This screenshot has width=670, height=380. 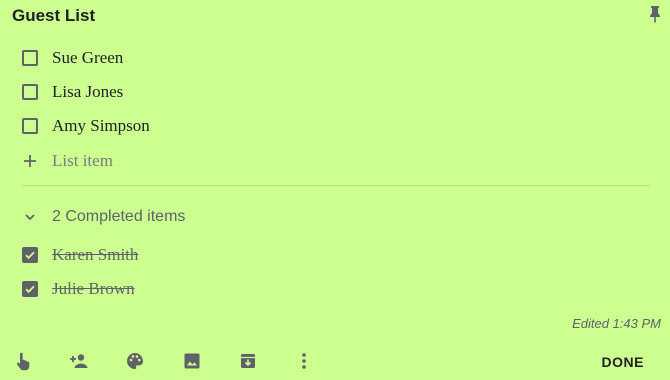 What do you see at coordinates (623, 362) in the screenshot?
I see `done-button: DONE` at bounding box center [623, 362].